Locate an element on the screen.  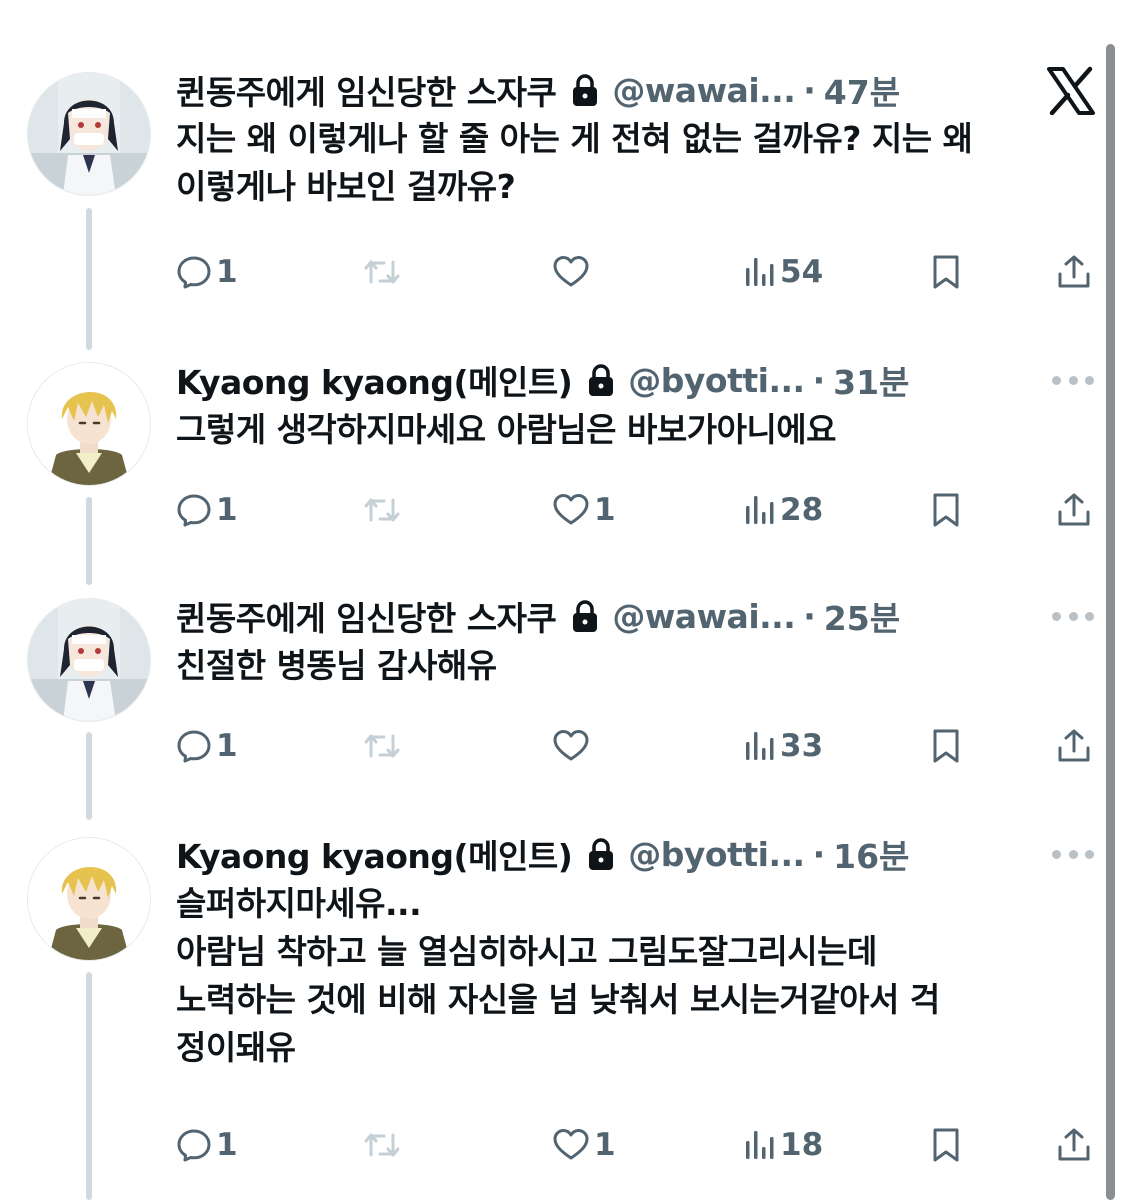
tweet-header: Kyaong kyaong(메인트) @byotti... · 16분 is located at coordinates (542, 854).